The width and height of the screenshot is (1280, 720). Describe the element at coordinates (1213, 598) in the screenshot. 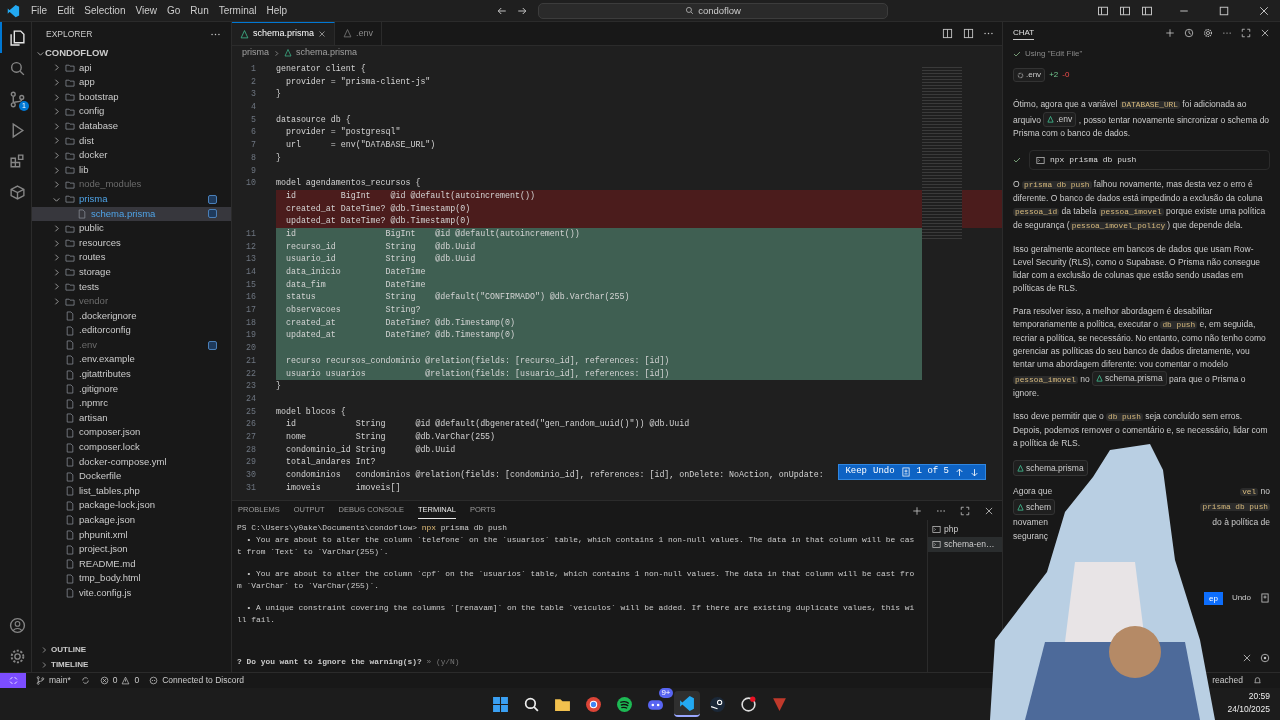

I see `keep-button: ep` at that location.